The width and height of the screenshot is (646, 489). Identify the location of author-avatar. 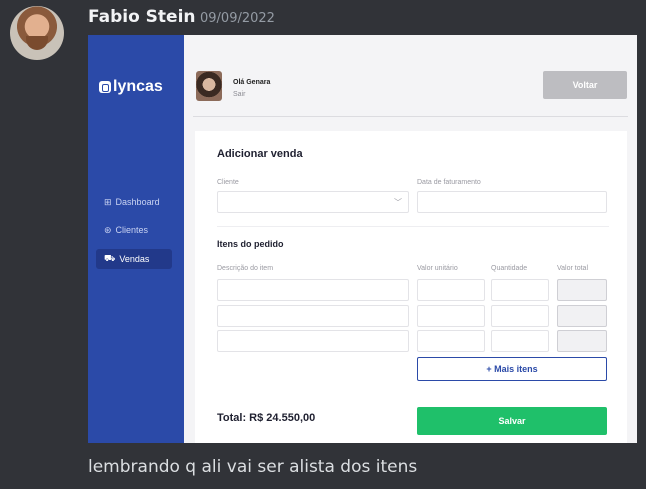
(37, 33).